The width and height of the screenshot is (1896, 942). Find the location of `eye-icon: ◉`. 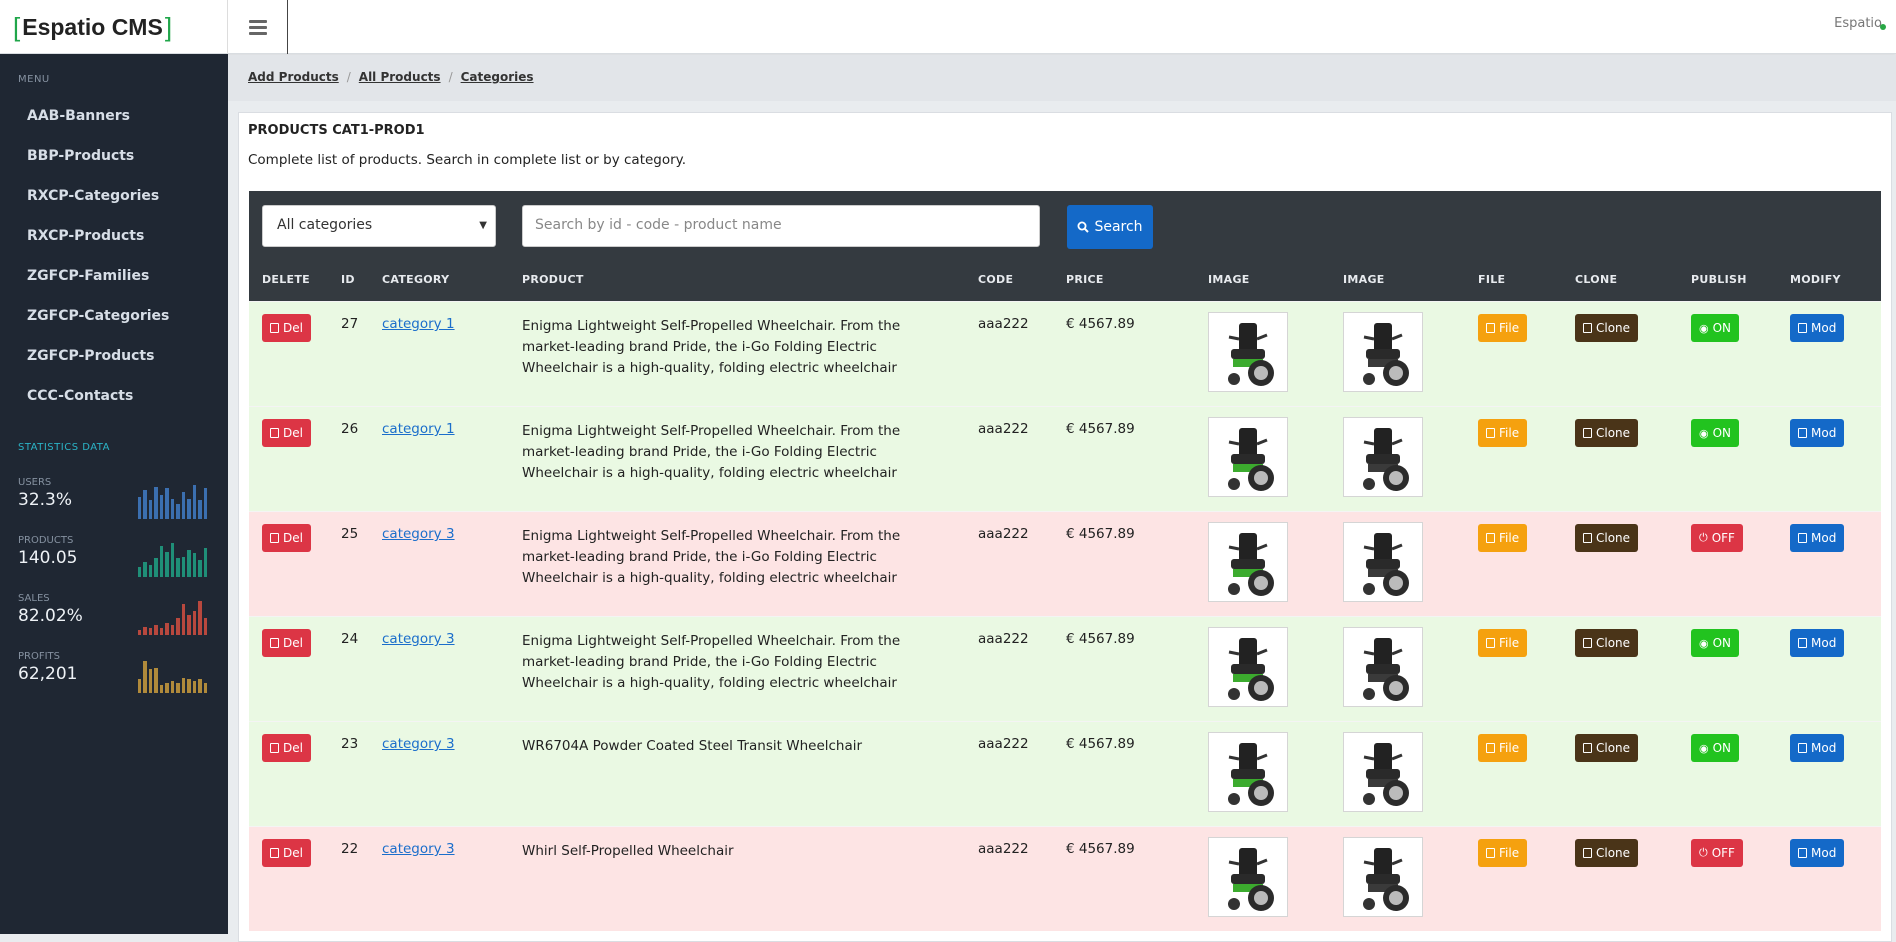

eye-icon: ◉ is located at coordinates (1704, 748).